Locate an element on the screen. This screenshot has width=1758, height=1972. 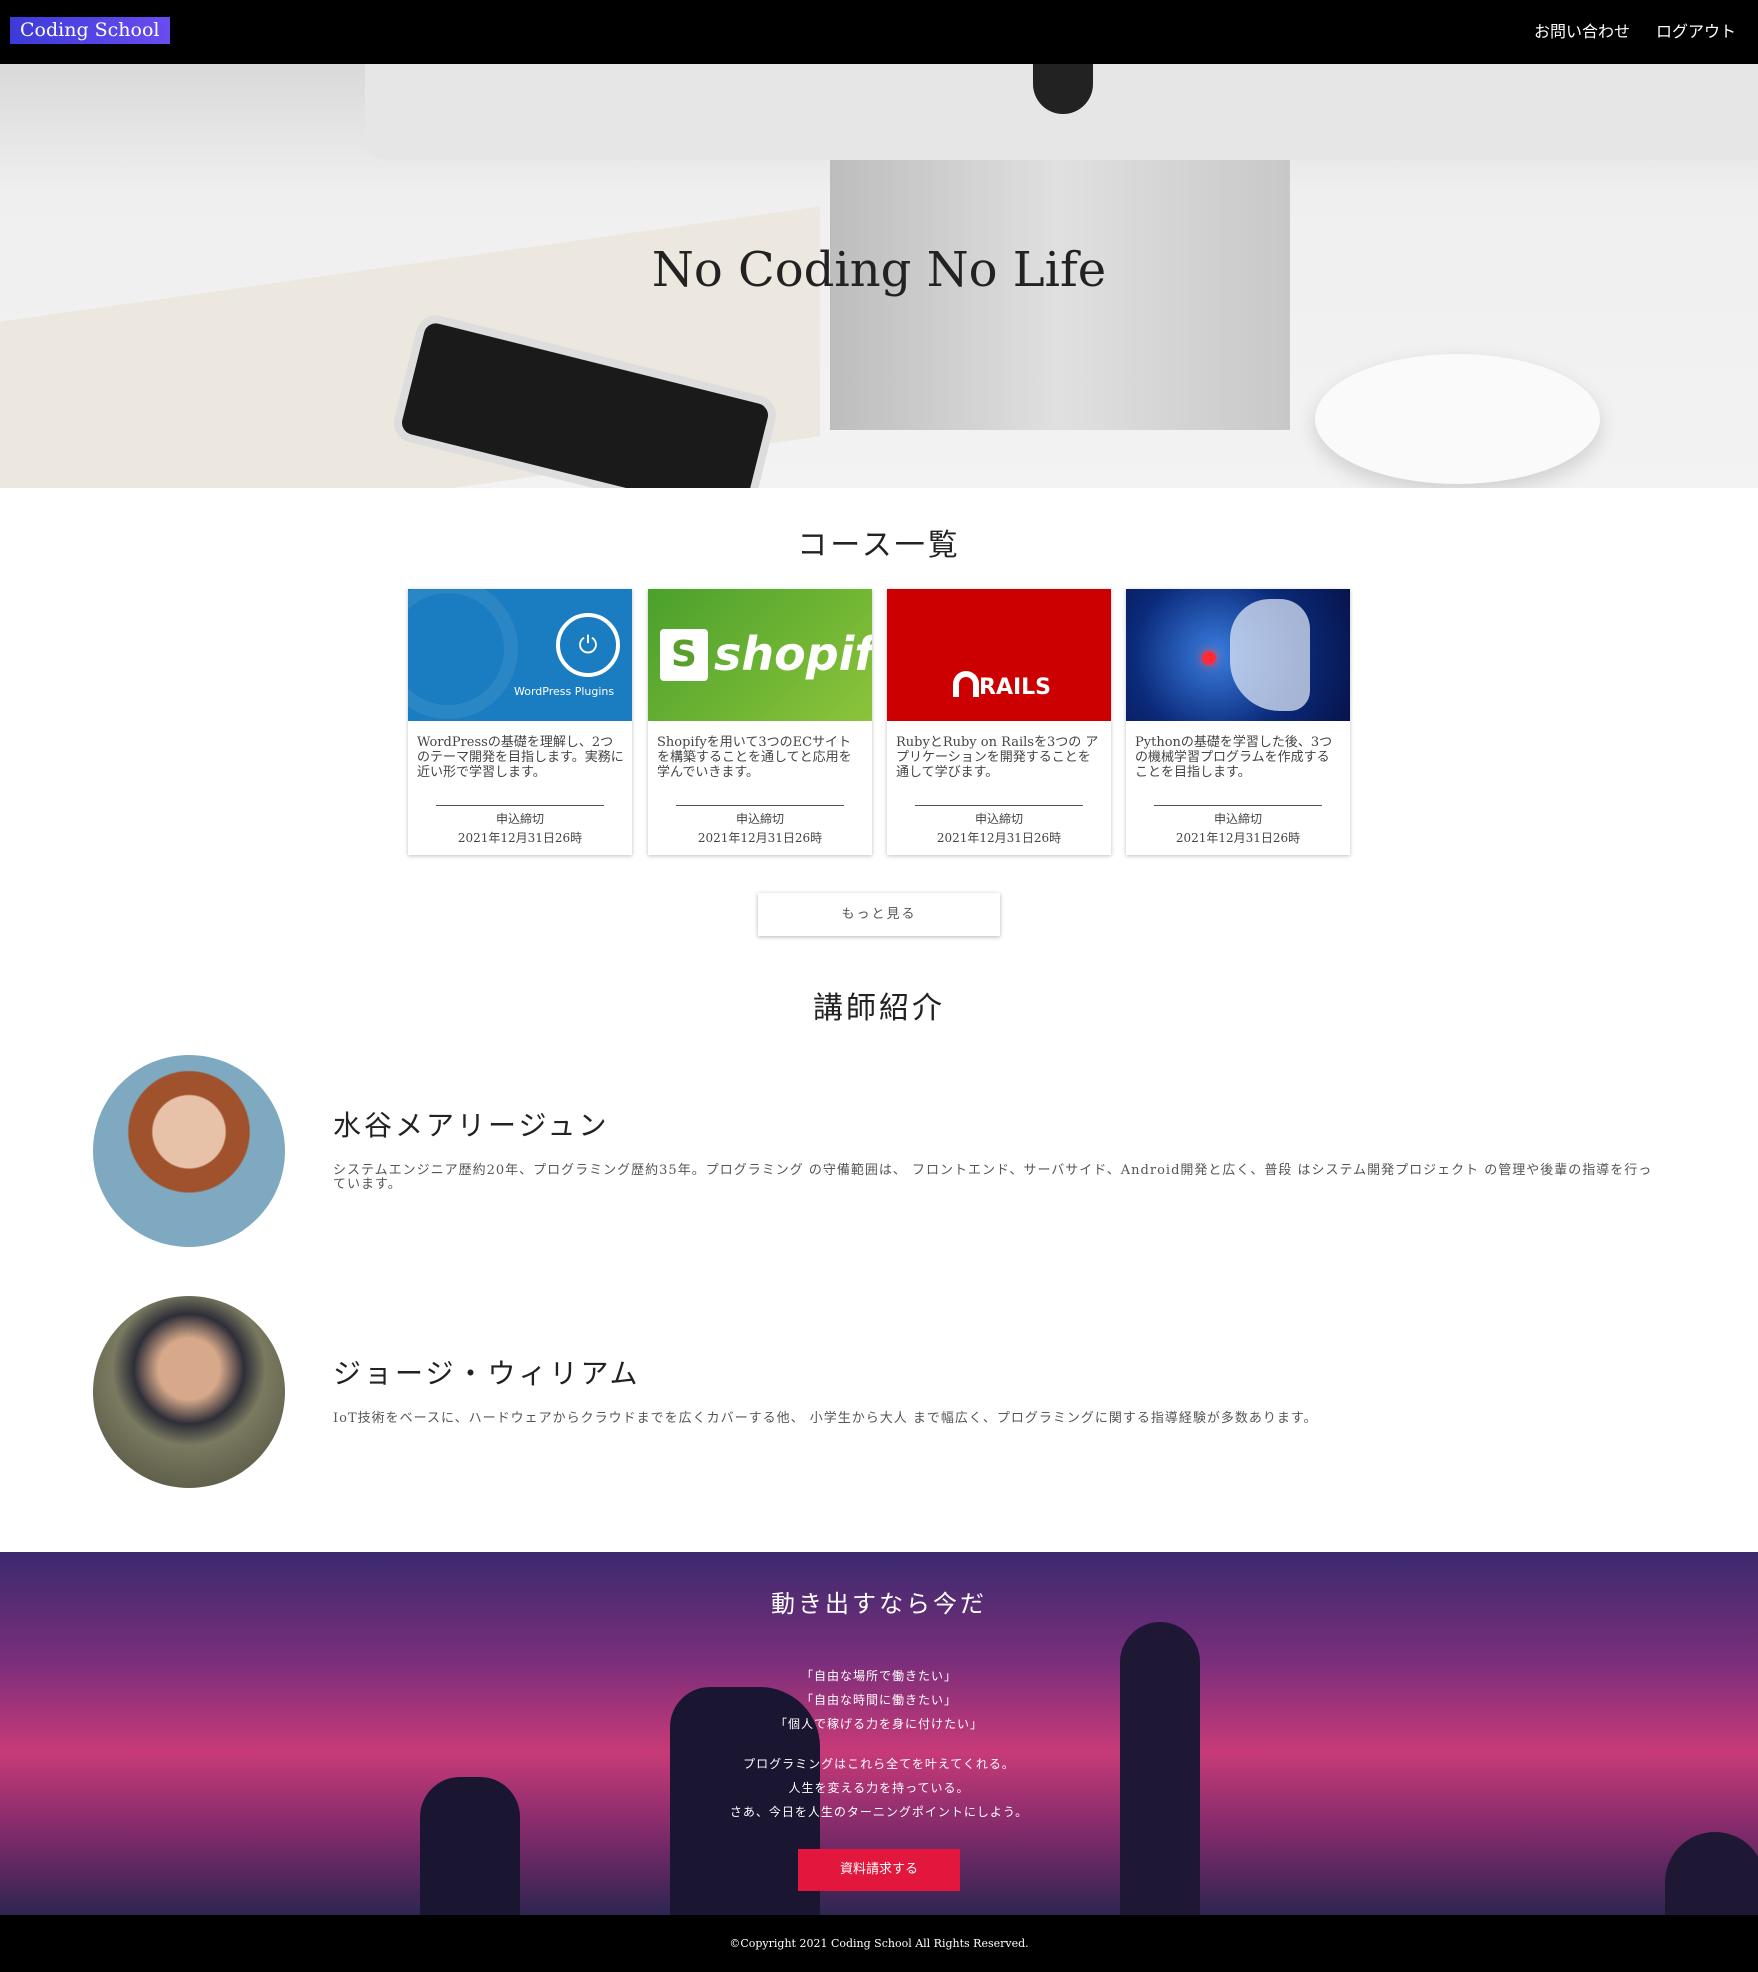
cta-line: プログラミングはこれら全てを叶えてくれる。 is located at coordinates (879, 1764).